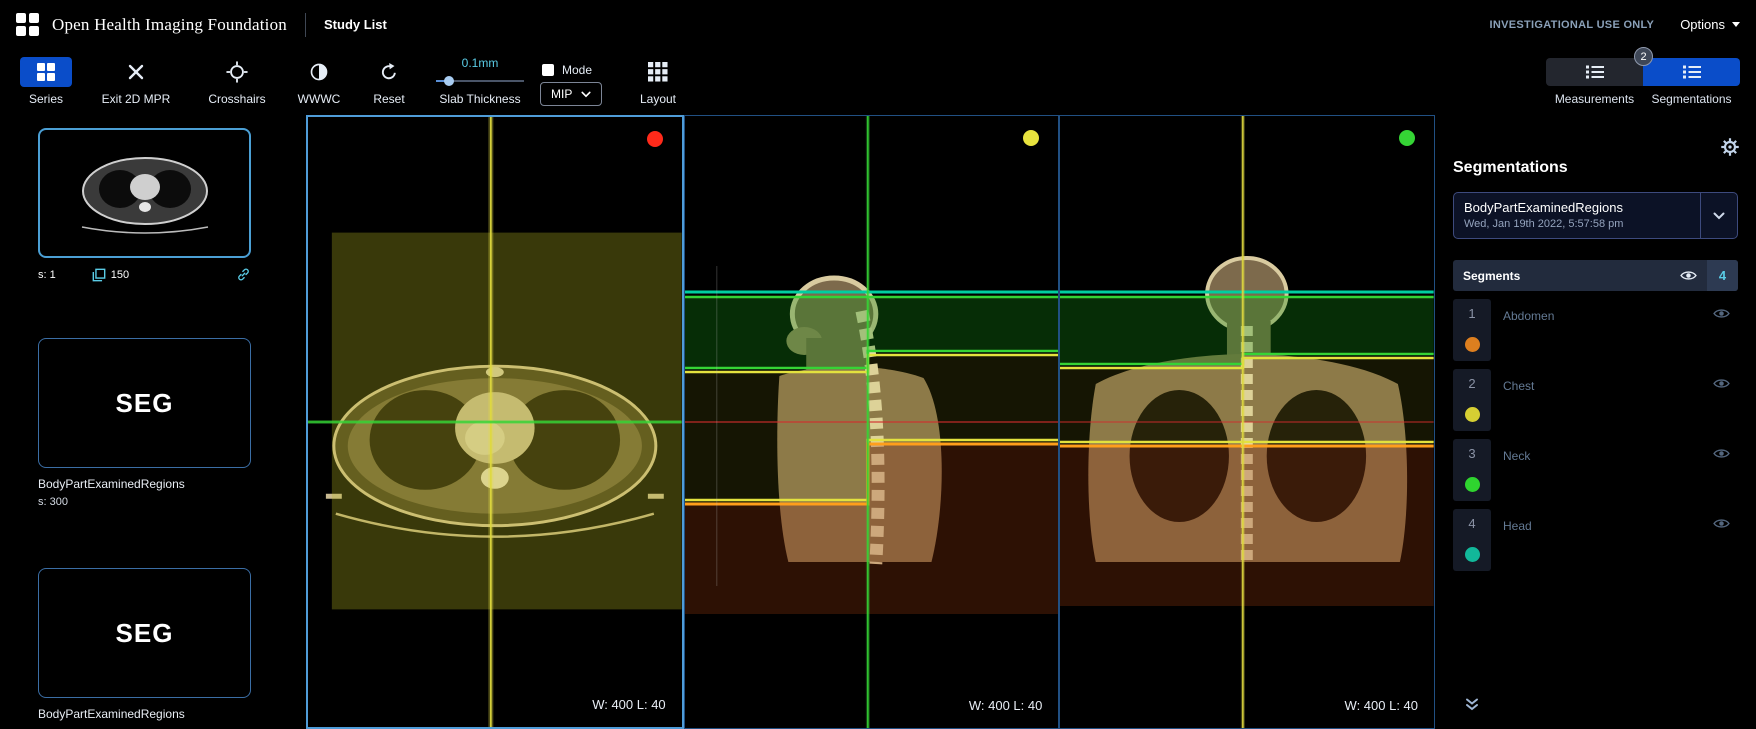 The width and height of the screenshot is (1756, 729). Describe the element at coordinates (1472, 383) in the screenshot. I see `segment-index: 2` at that location.